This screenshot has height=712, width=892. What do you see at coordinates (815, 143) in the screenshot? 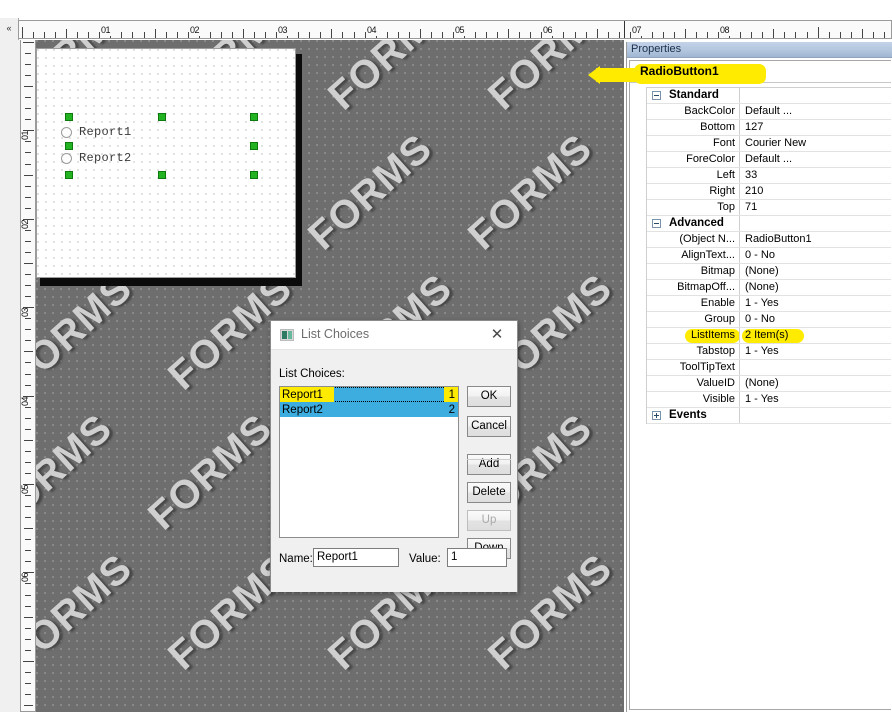
I see `property-value: Courier New` at bounding box center [815, 143].